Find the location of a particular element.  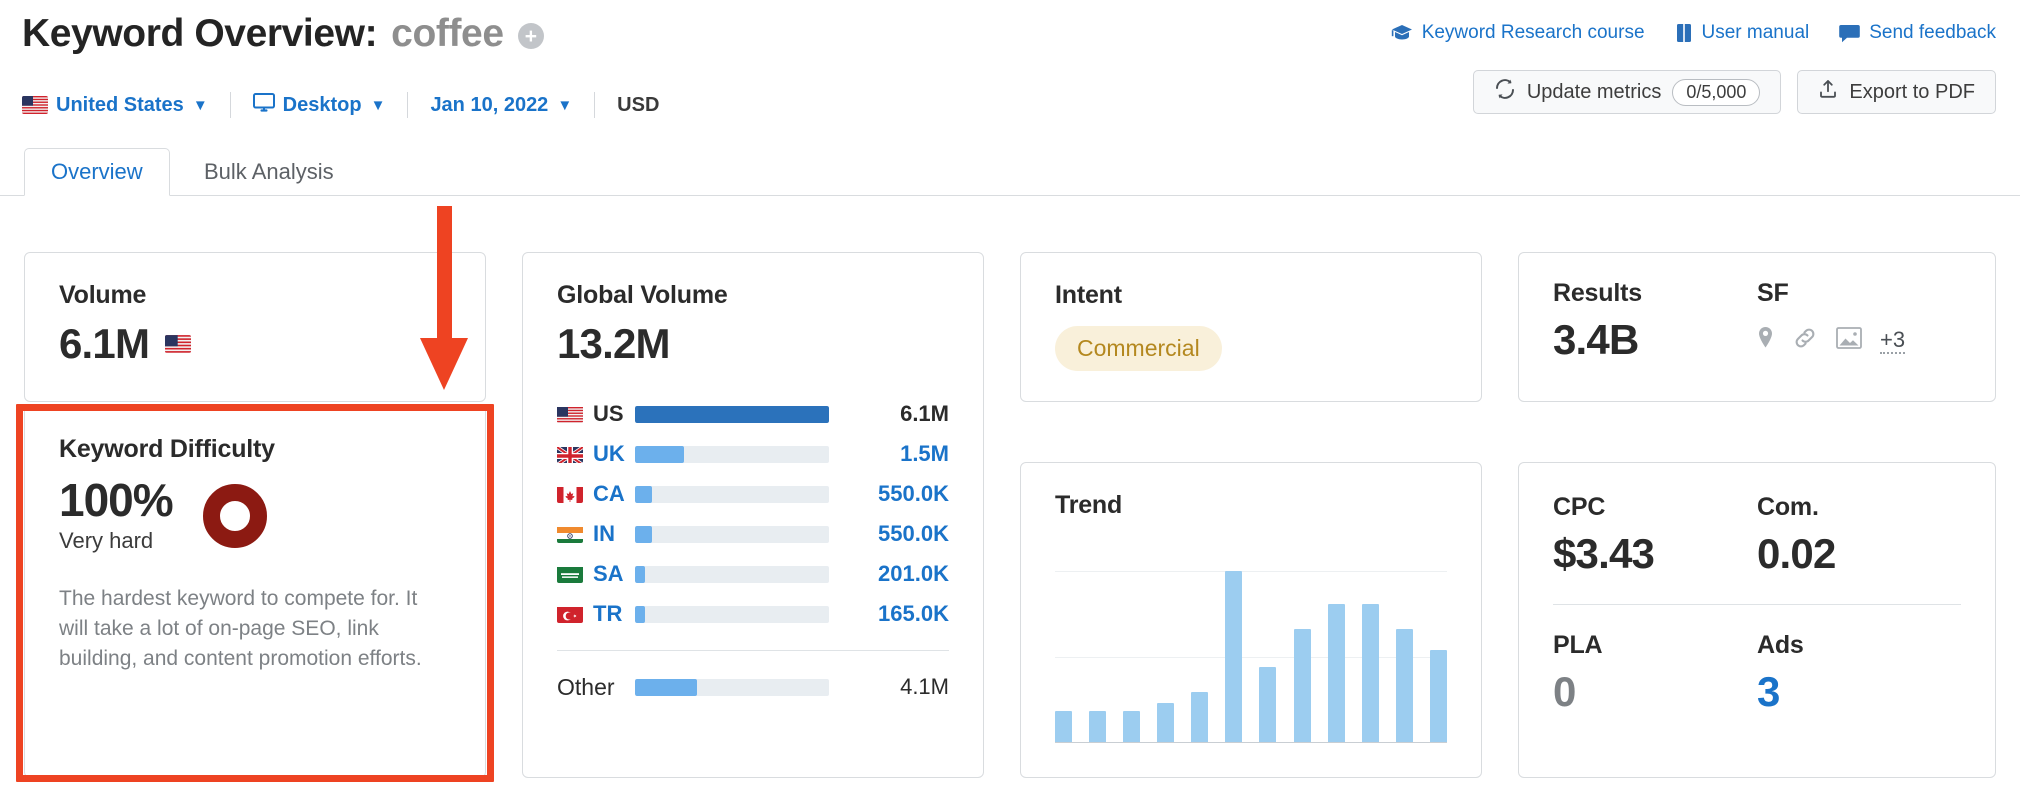

country-code-cell: UK is located at coordinates (596, 454).